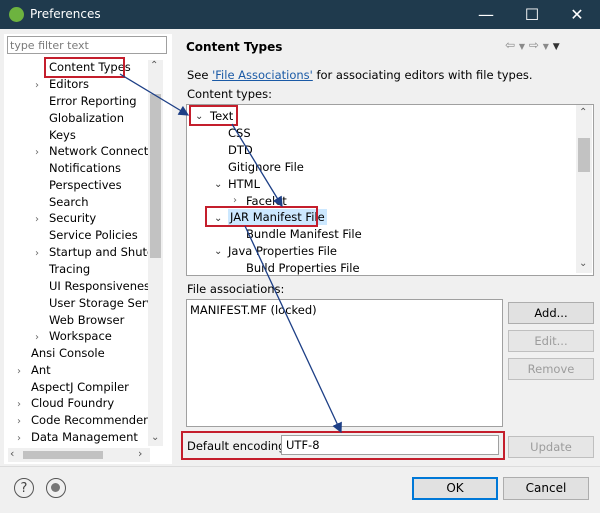 The image size is (600, 513). What do you see at coordinates (154, 94) in the screenshot?
I see `arrow-to-text` at bounding box center [154, 94].